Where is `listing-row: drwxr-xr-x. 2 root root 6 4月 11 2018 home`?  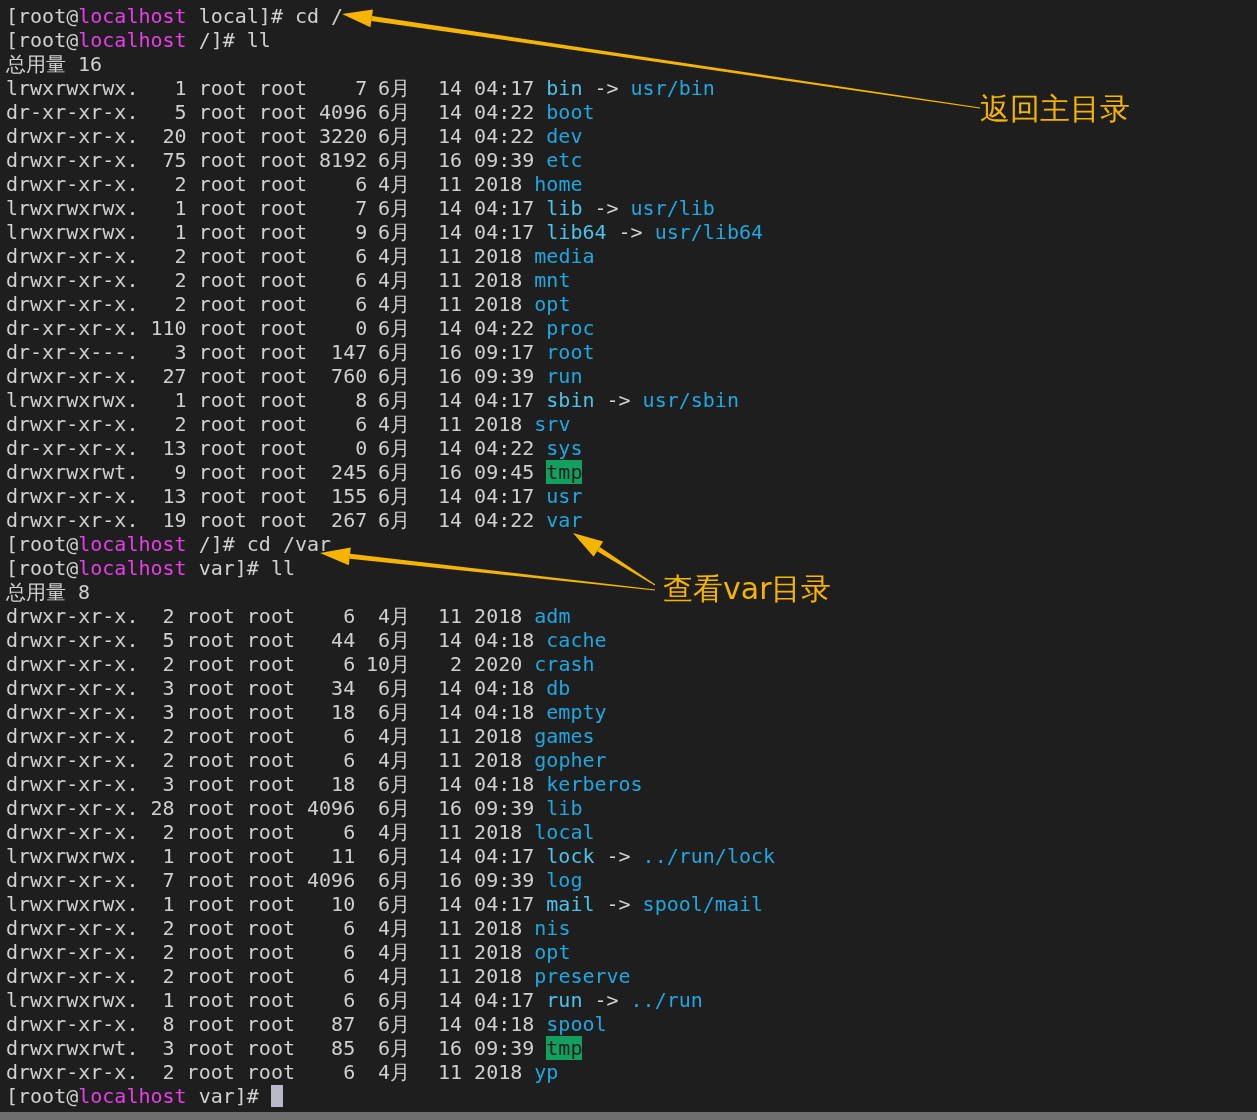 listing-row: drwxr-xr-x. 2 root root 6 4月 11 2018 home is located at coordinates (294, 184).